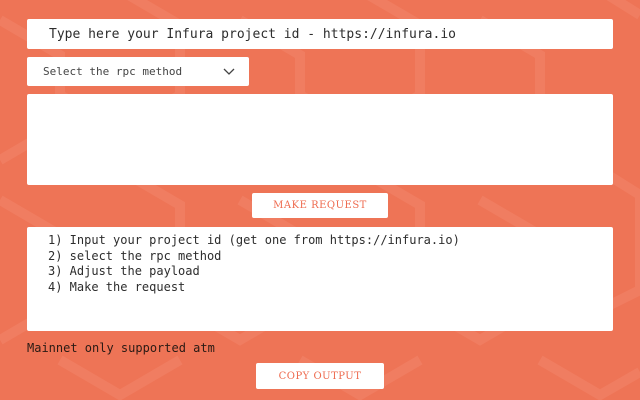 Image resolution: width=640 pixels, height=400 pixels. I want to click on output-line: 3) Adjust the payload, so click(124, 271).